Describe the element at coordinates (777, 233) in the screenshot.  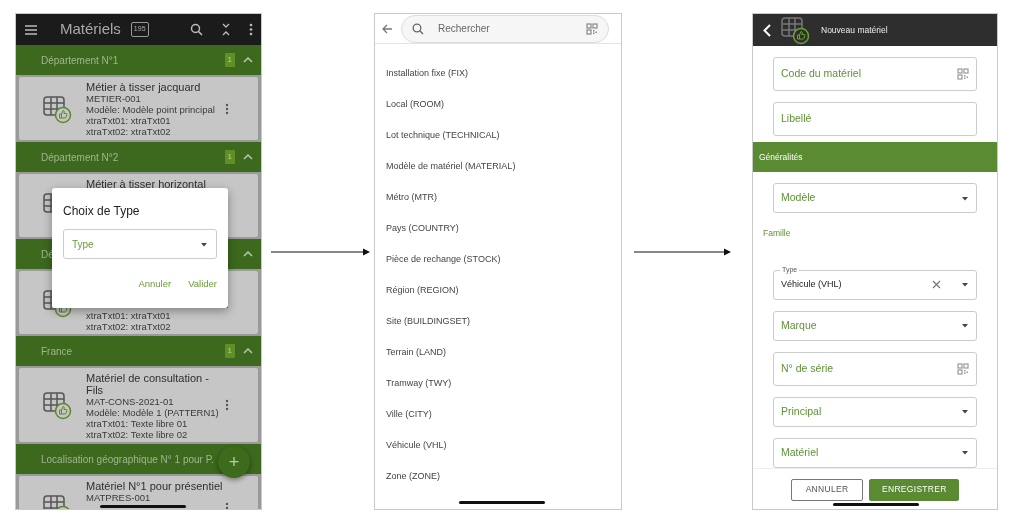
I see `field-caption: Famille` at that location.